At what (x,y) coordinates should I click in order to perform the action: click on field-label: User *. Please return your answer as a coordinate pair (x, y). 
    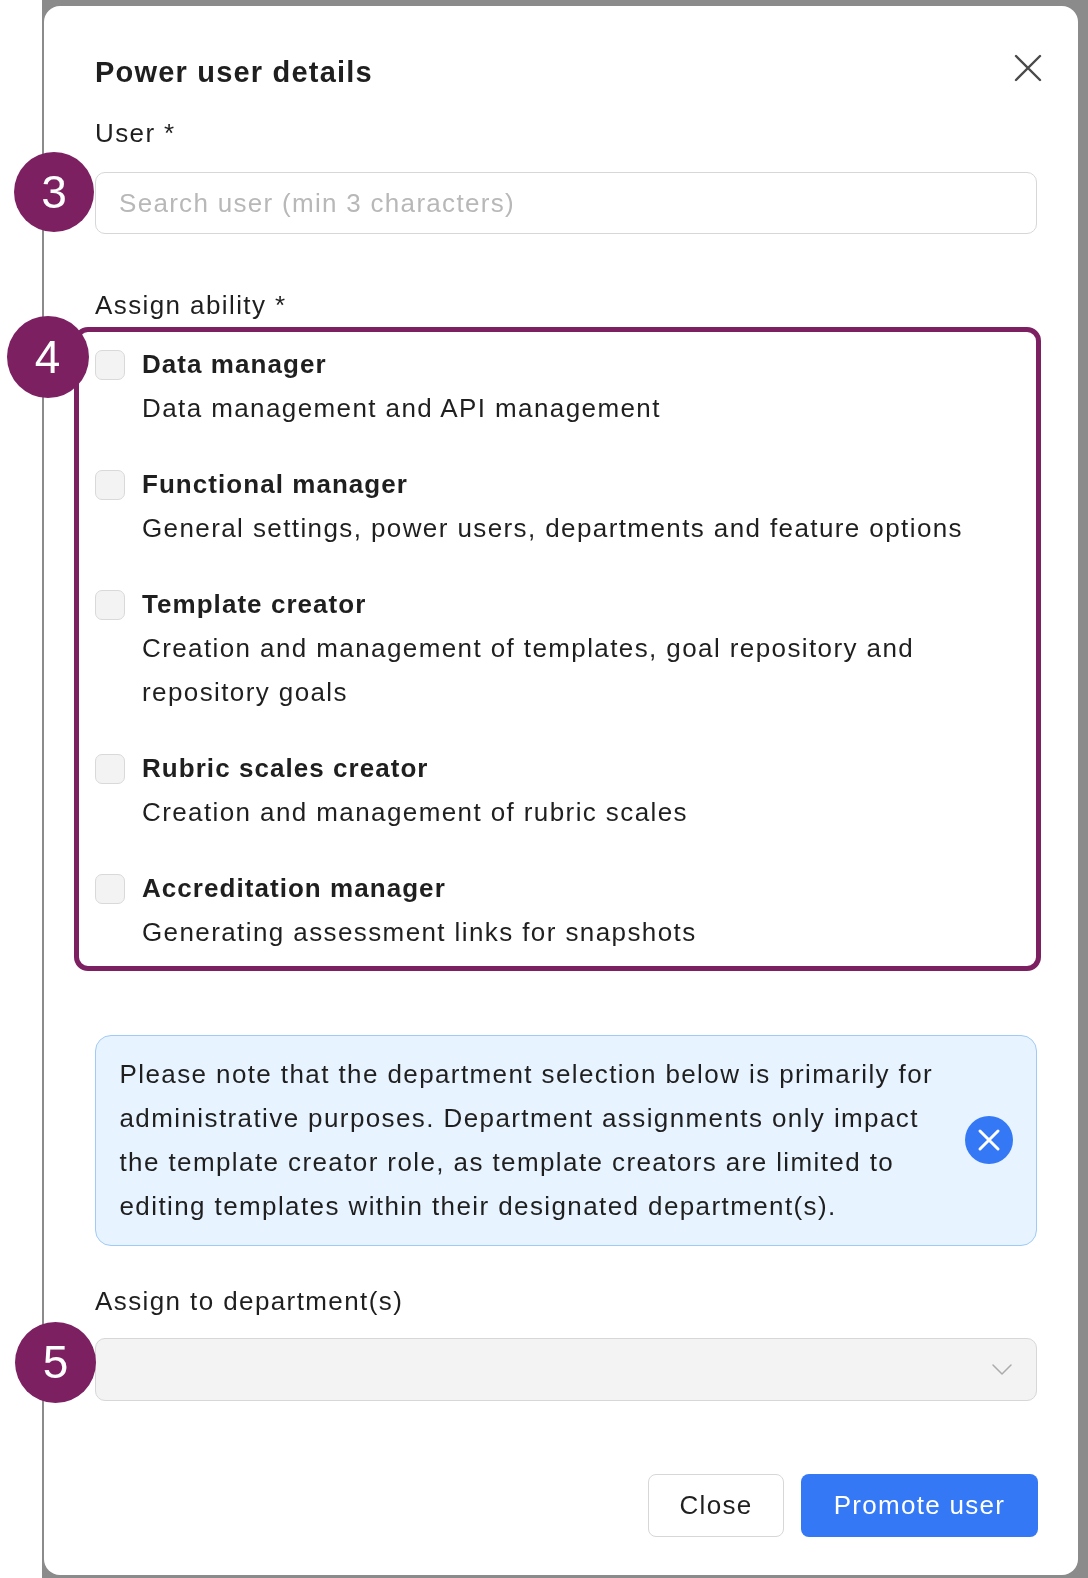
    Looking at the image, I should click on (136, 133).